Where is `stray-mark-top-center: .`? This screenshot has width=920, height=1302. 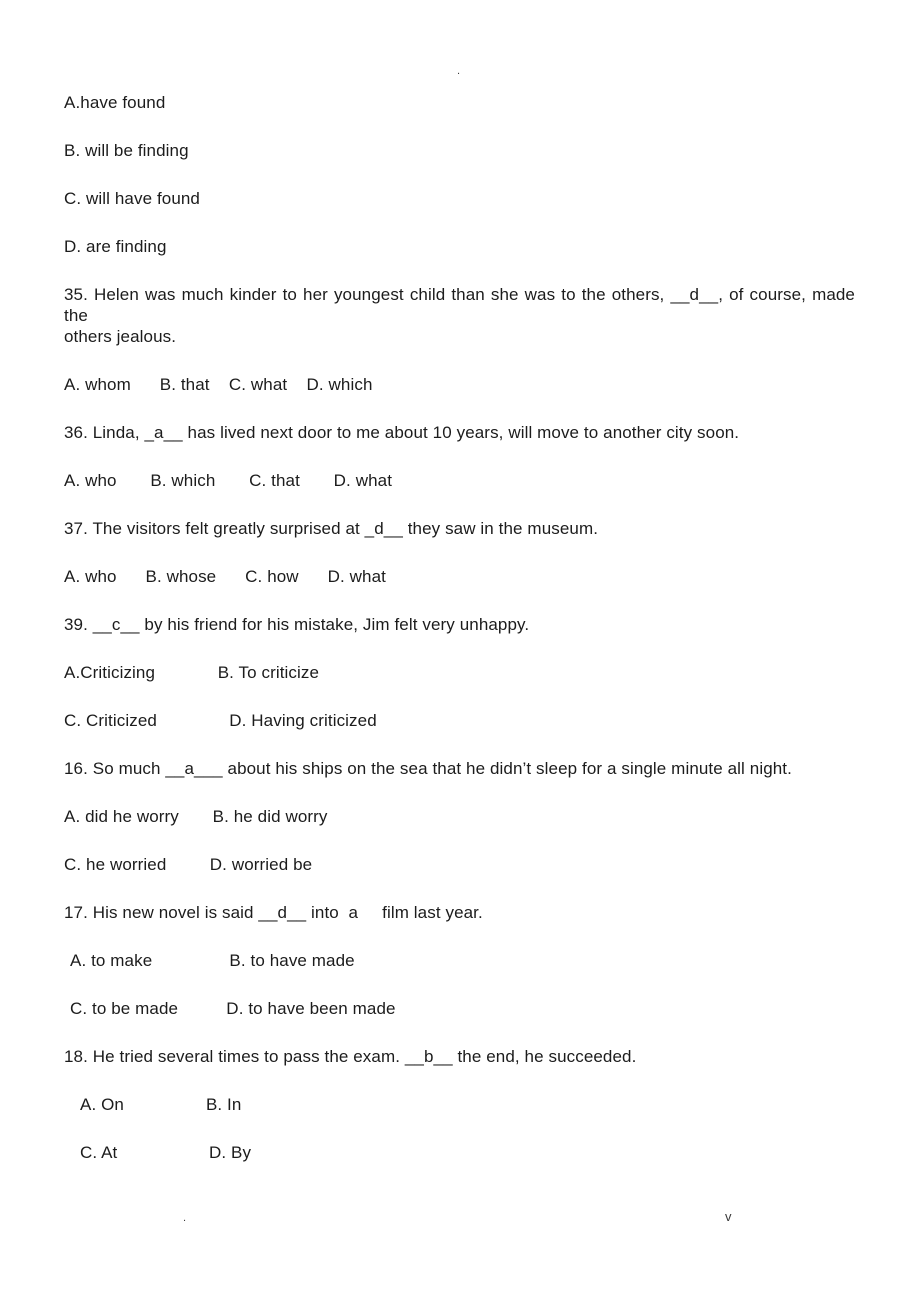
stray-mark-top-center: . is located at coordinates (459, 71).